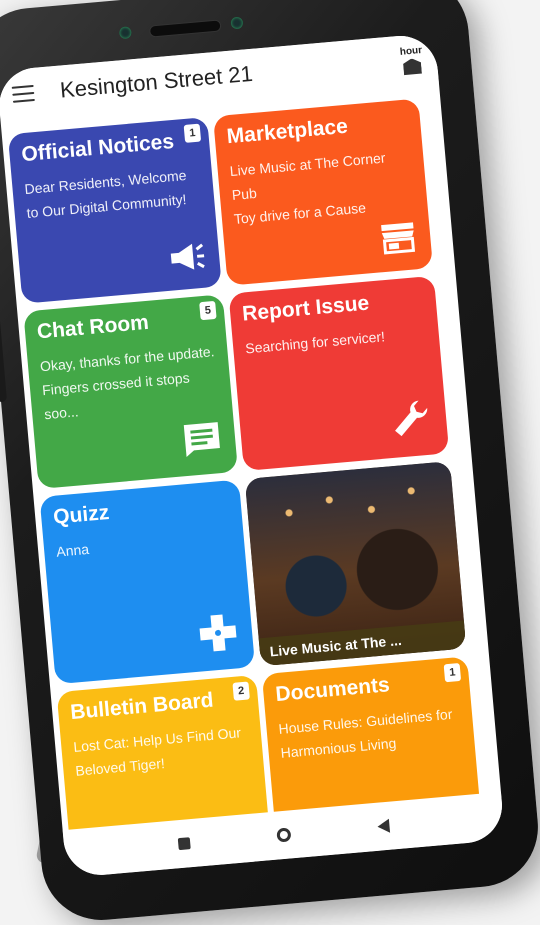 Image resolution: width=540 pixels, height=925 pixels. I want to click on app-title: Kesington Street 21, so click(156, 81).